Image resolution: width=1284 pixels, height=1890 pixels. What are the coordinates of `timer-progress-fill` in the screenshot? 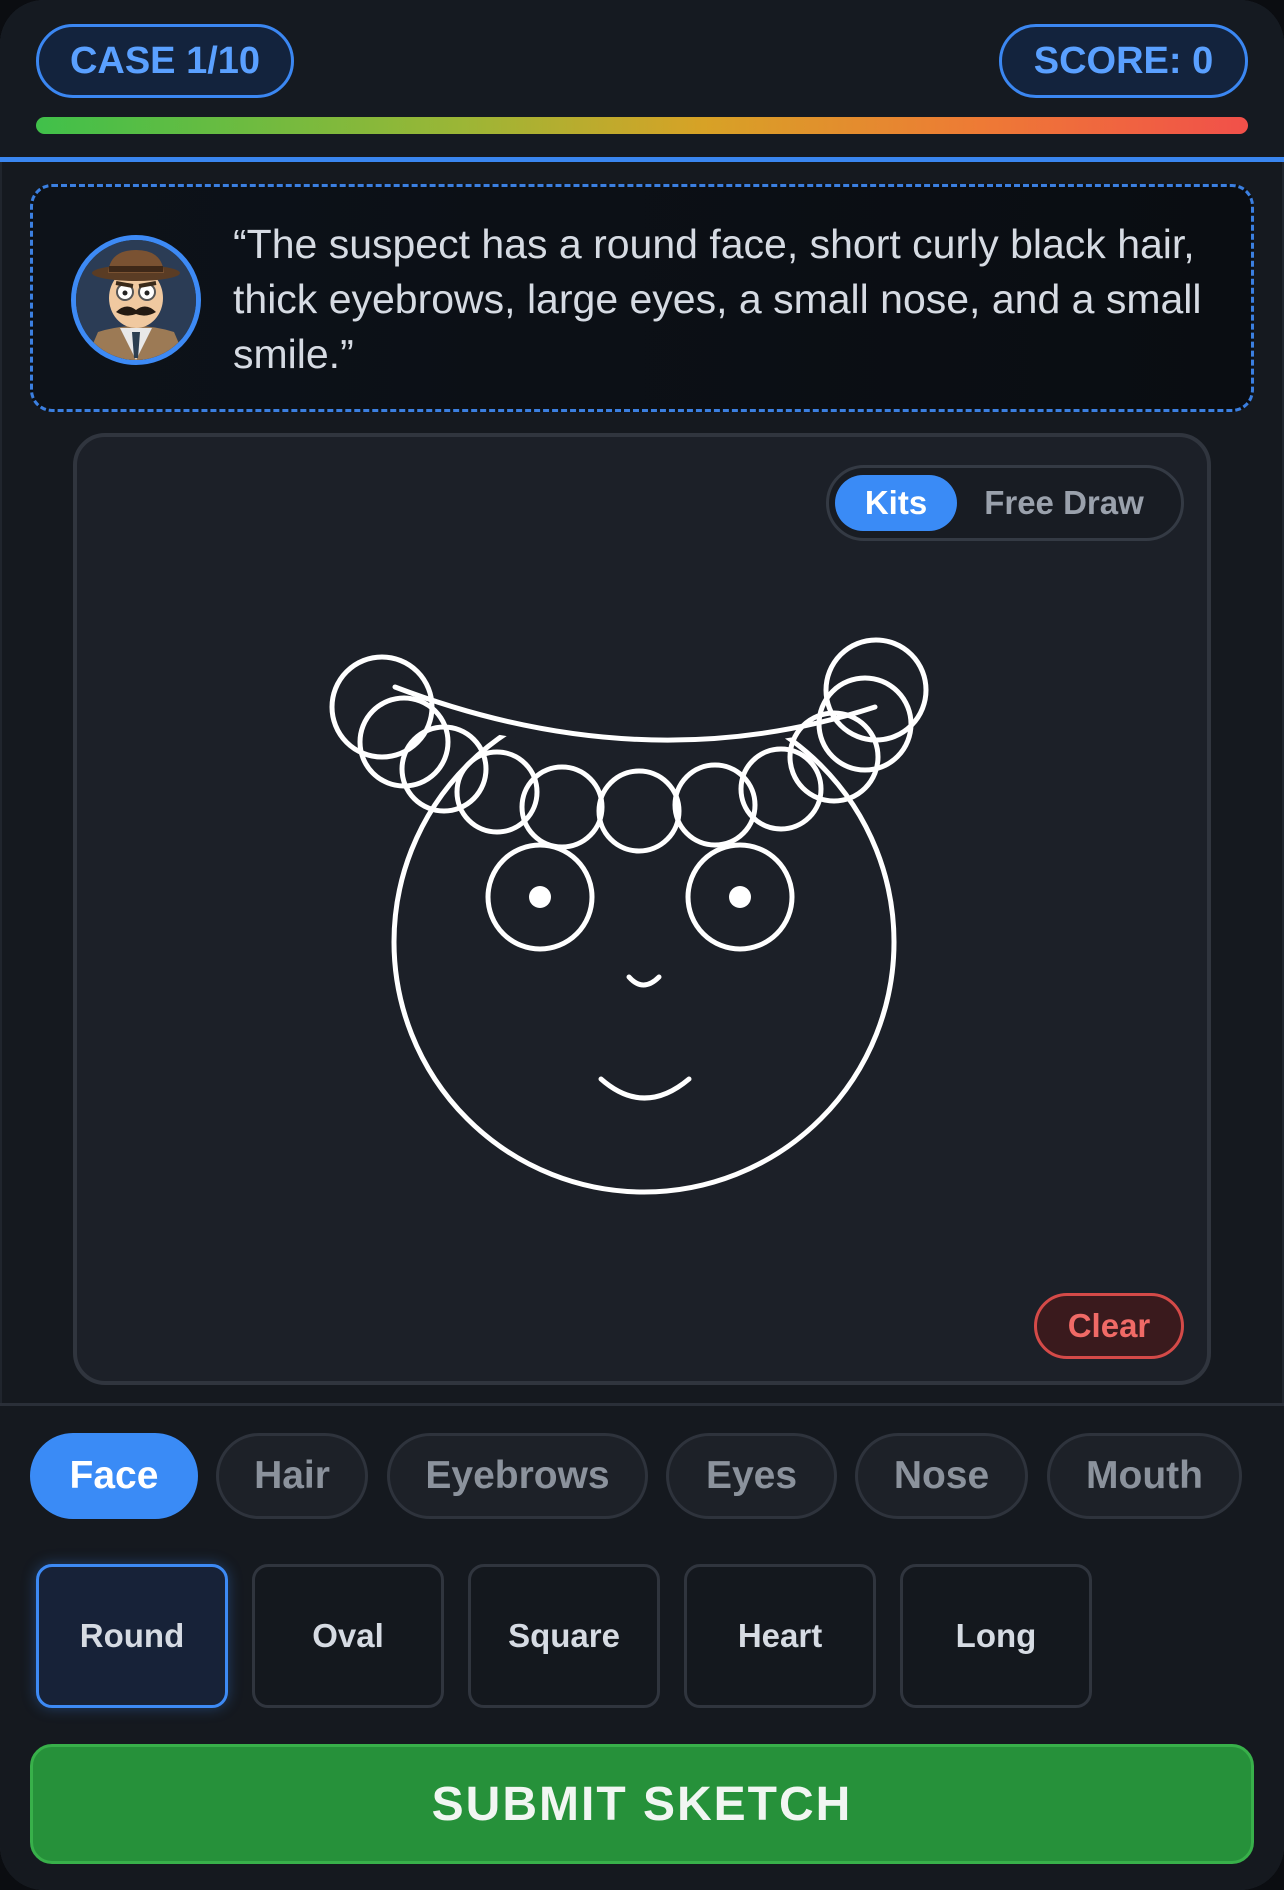 It's located at (642, 125).